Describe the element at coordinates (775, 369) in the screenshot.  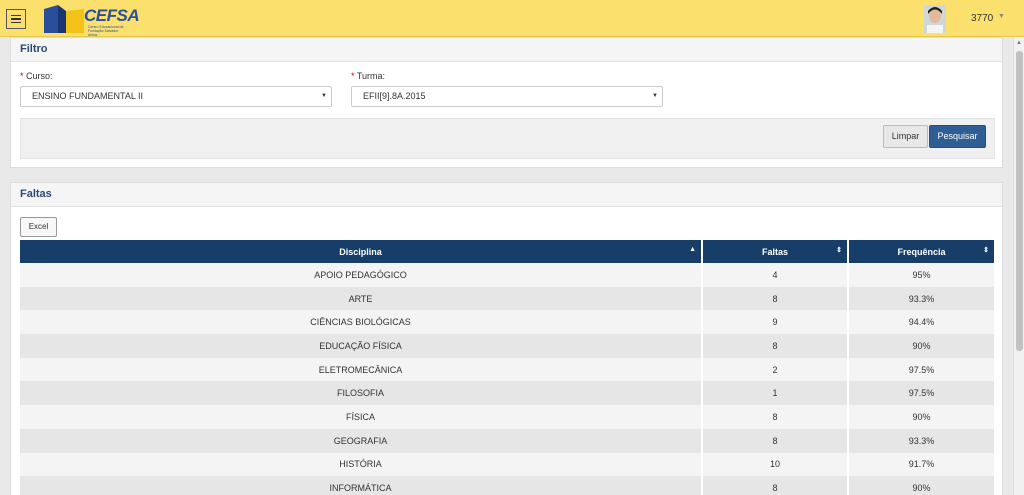
I see `cell-faltas: 2` at that location.